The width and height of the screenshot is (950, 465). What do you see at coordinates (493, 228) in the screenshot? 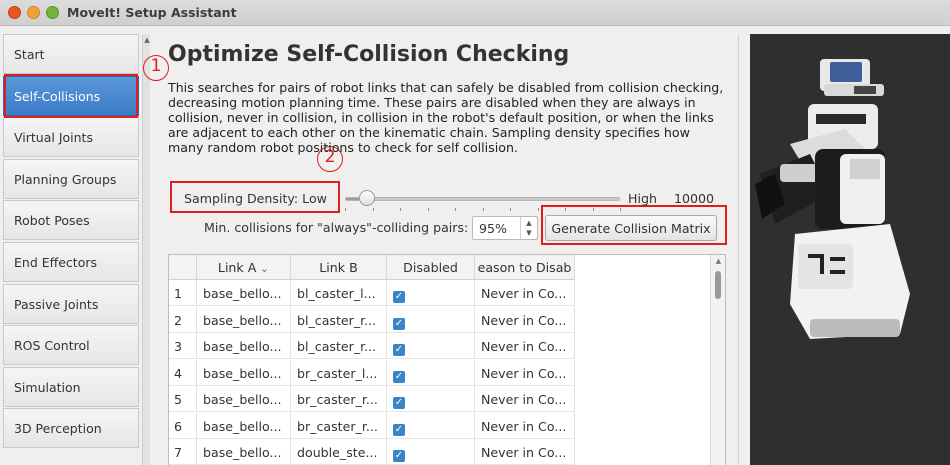
I see `min-collisions-value: 95%` at bounding box center [493, 228].